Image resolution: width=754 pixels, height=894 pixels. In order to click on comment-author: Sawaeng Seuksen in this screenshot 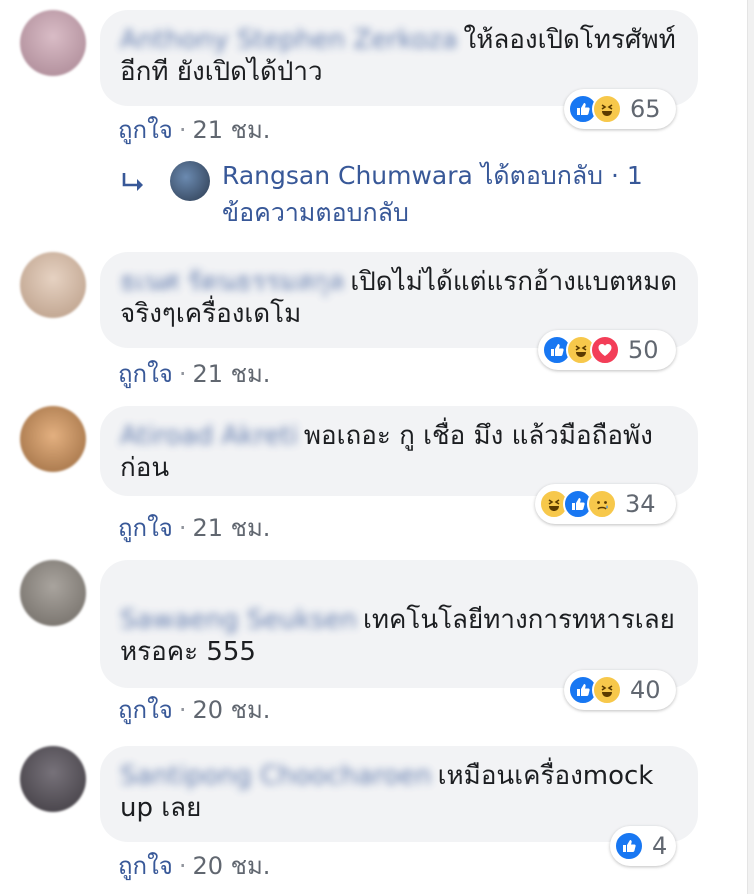, I will do `click(238, 620)`.